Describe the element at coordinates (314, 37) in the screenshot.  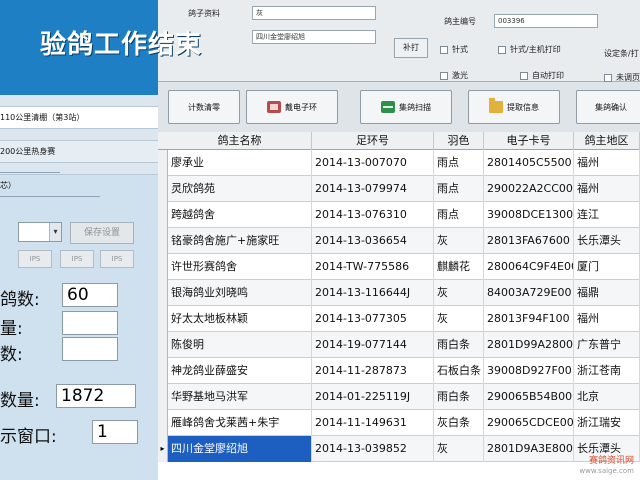
I see `owner-name-field: 四川金堂廖绍旭` at that location.